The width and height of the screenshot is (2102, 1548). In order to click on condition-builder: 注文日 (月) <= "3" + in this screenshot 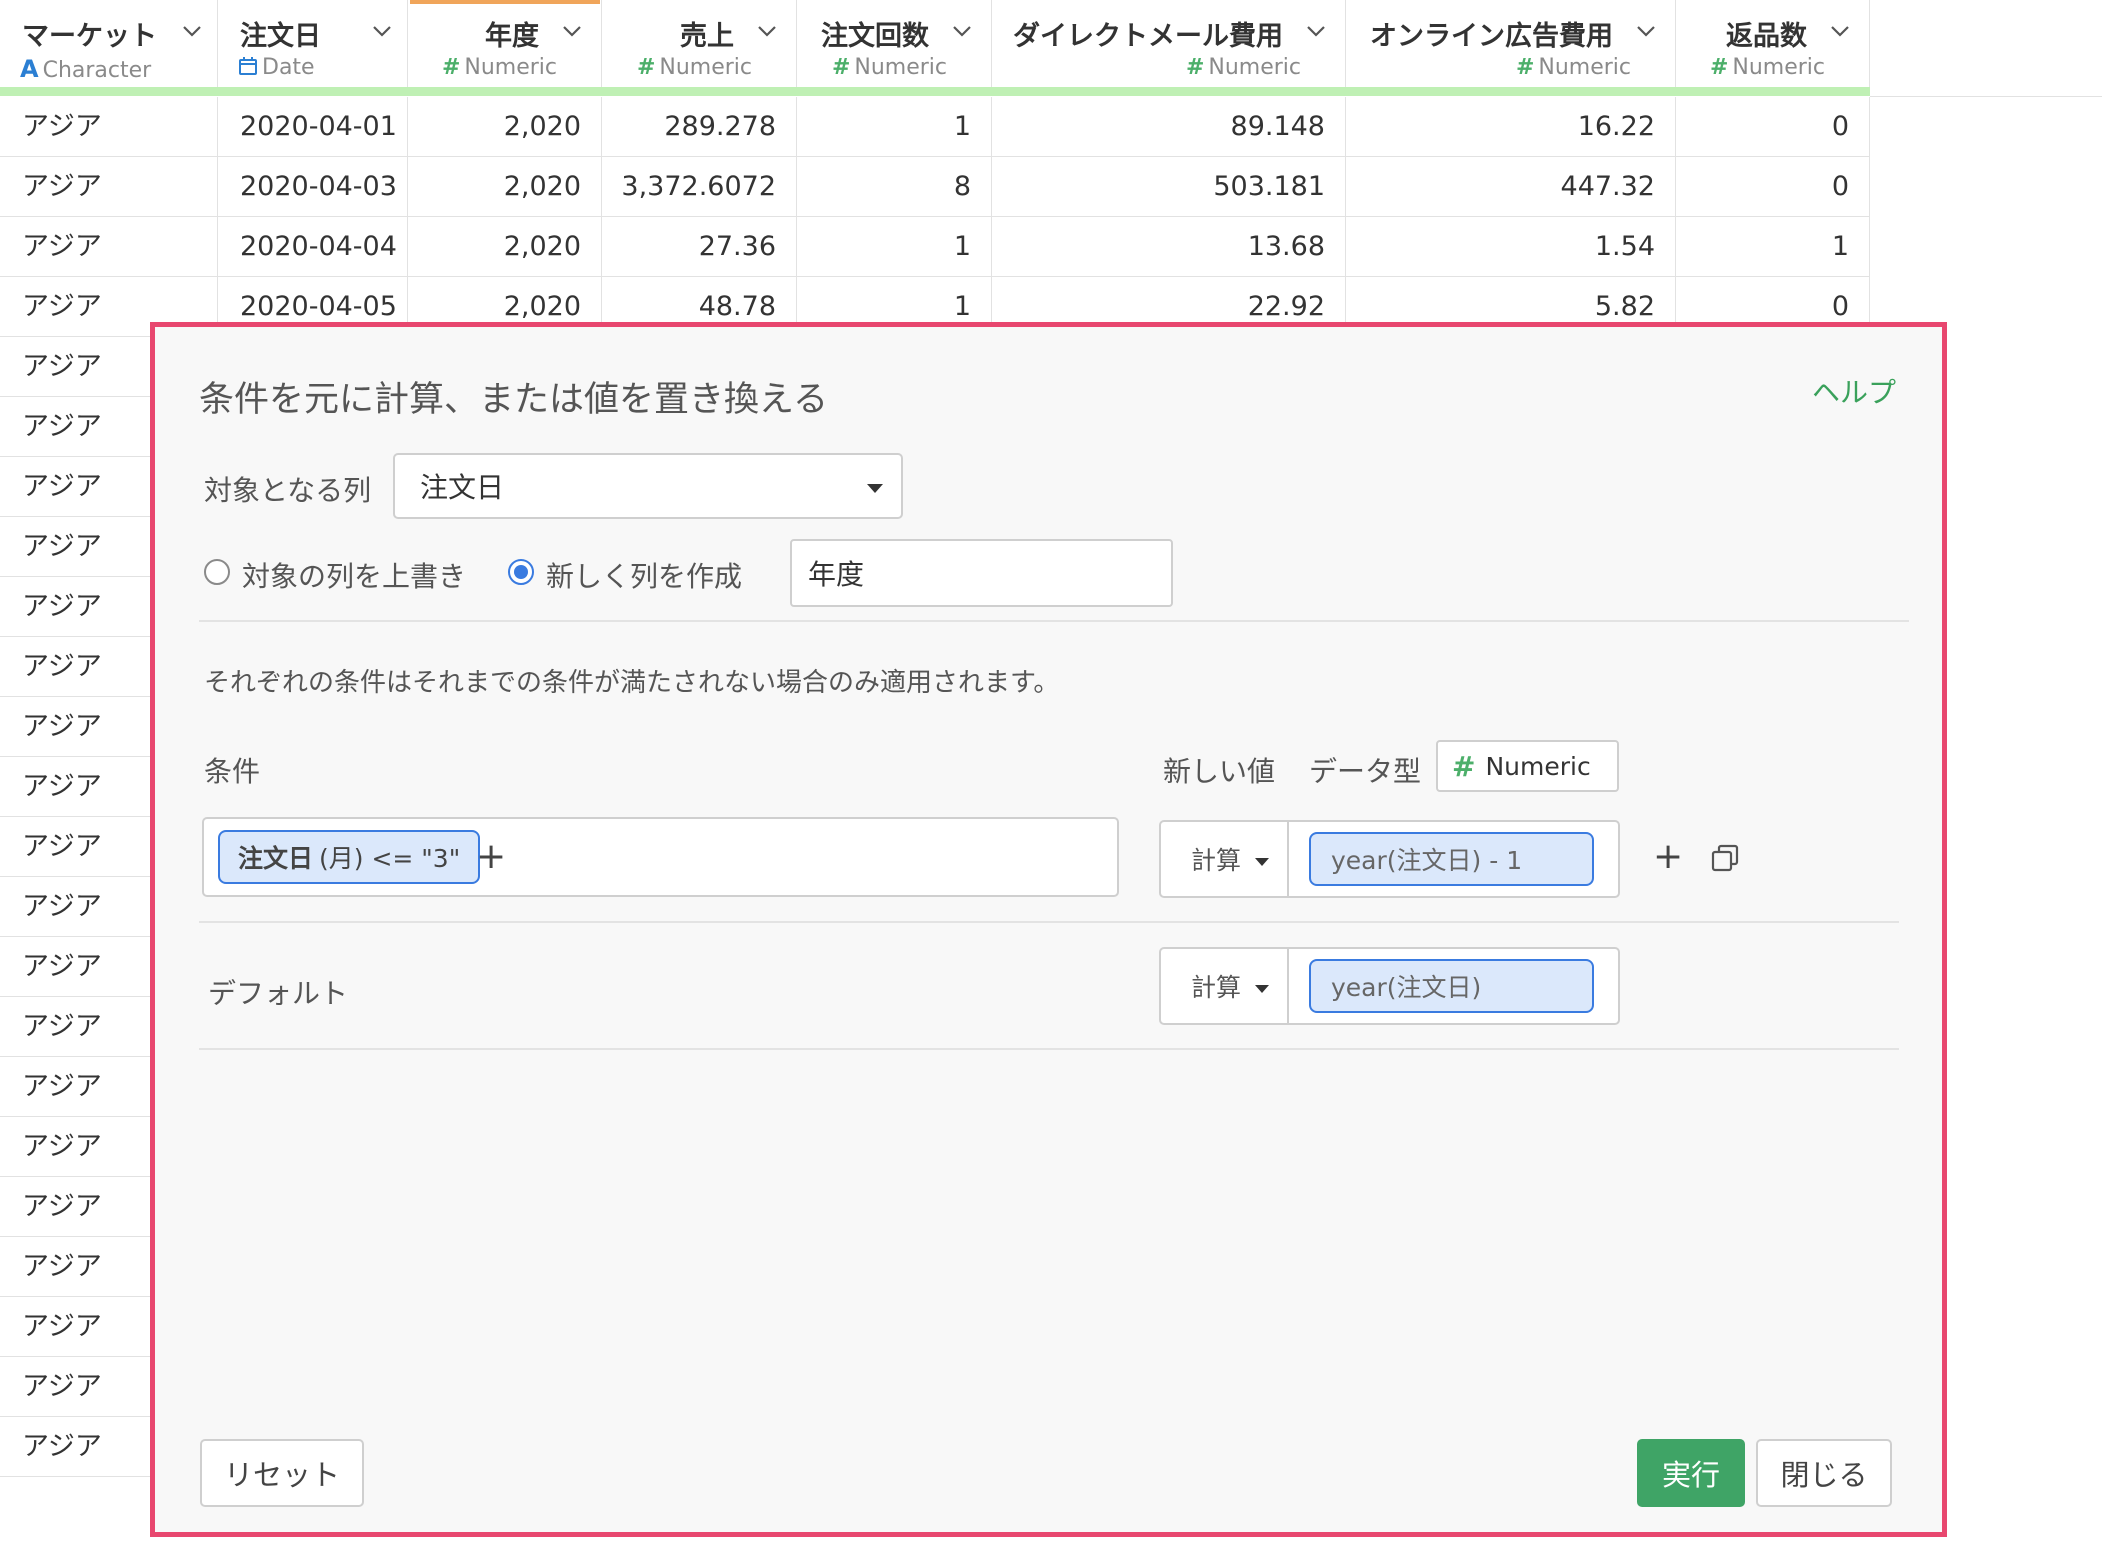, I will do `click(660, 857)`.